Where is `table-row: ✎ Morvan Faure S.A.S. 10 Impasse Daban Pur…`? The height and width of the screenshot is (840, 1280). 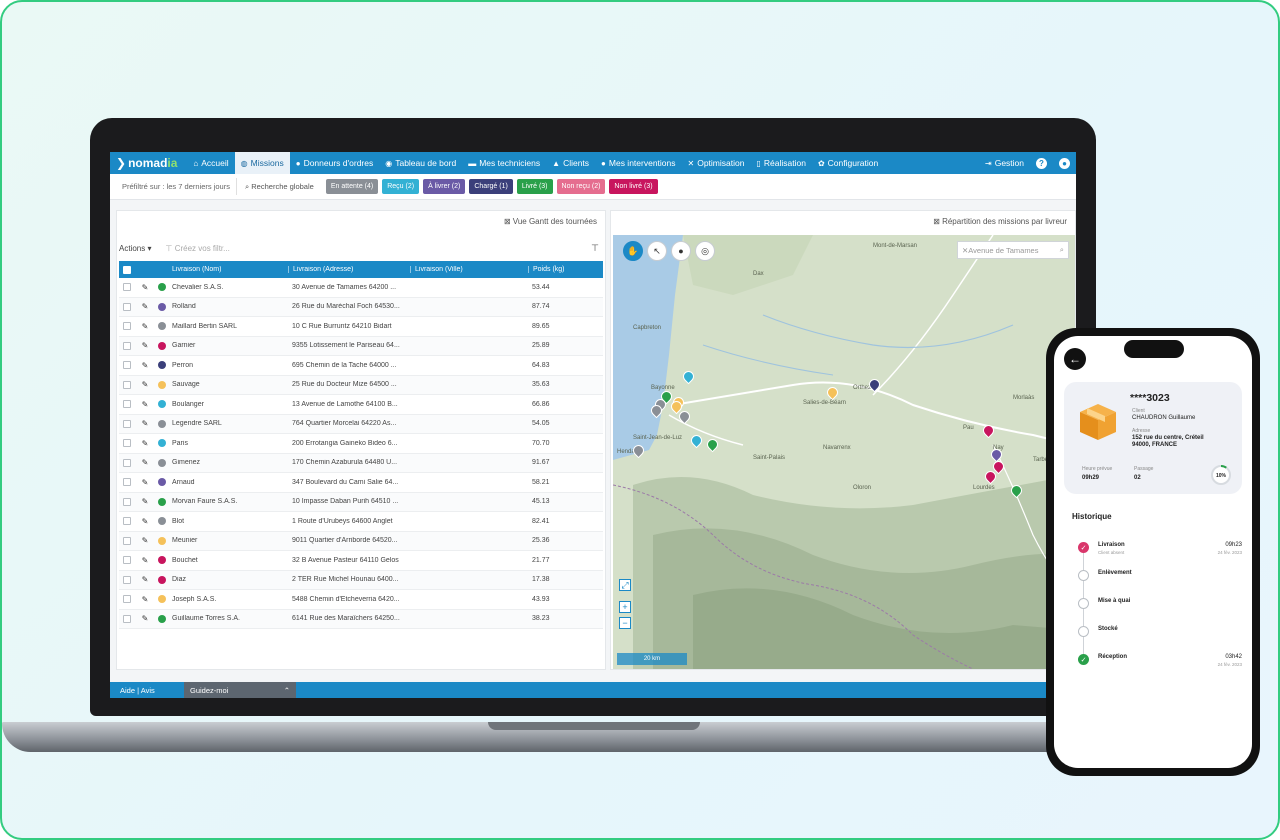
table-row: ✎ Morvan Faure S.A.S. 10 Impasse Daban Pur… is located at coordinates (361, 502).